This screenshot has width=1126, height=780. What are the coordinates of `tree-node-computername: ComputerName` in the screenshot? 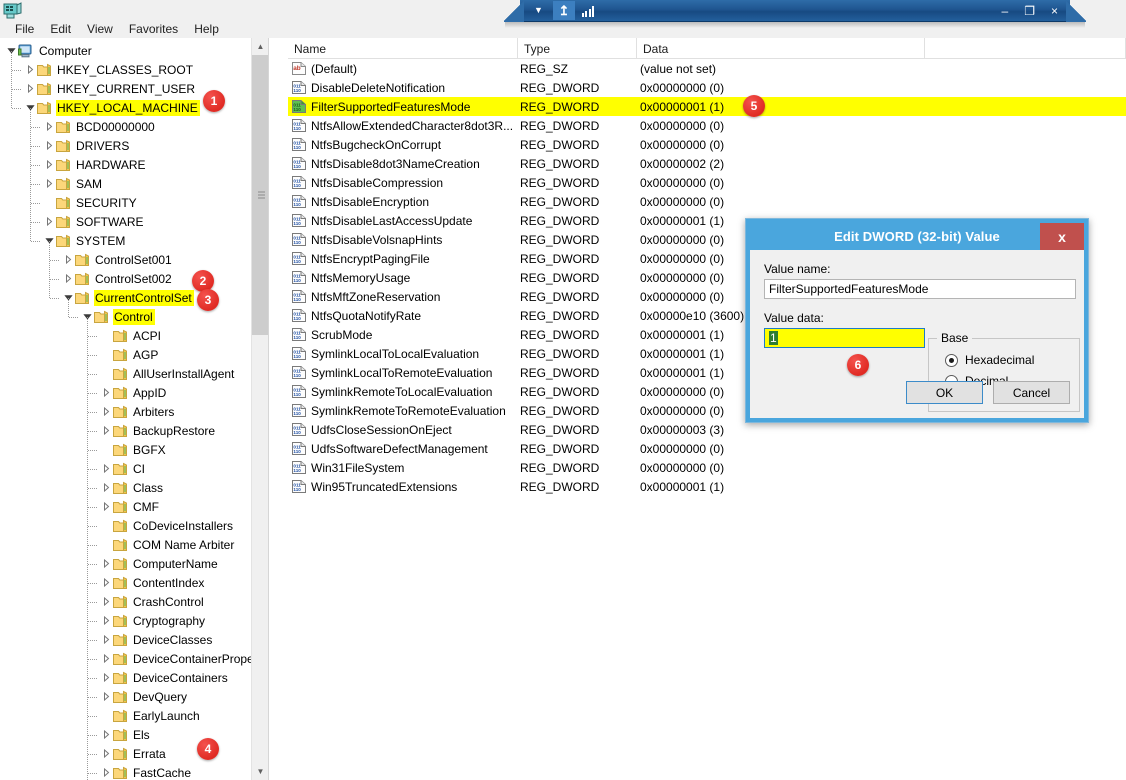 It's located at (134, 563).